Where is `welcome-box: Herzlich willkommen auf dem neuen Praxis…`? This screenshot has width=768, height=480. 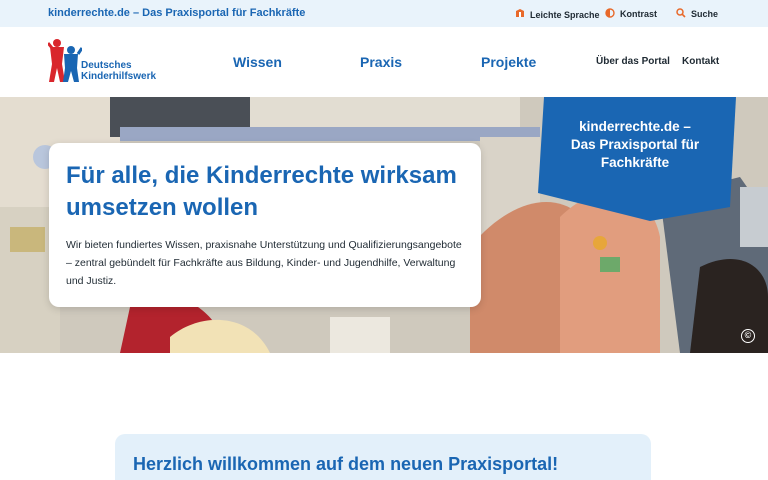
welcome-box: Herzlich willkommen auf dem neuen Praxis… is located at coordinates (383, 457).